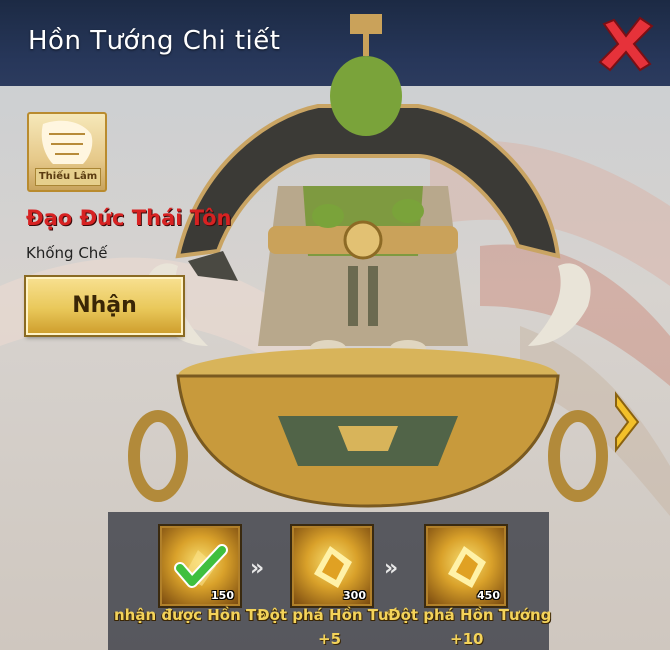  Describe the element at coordinates (67, 253) in the screenshot. I see `hero-class: Khống Chế` at that location.